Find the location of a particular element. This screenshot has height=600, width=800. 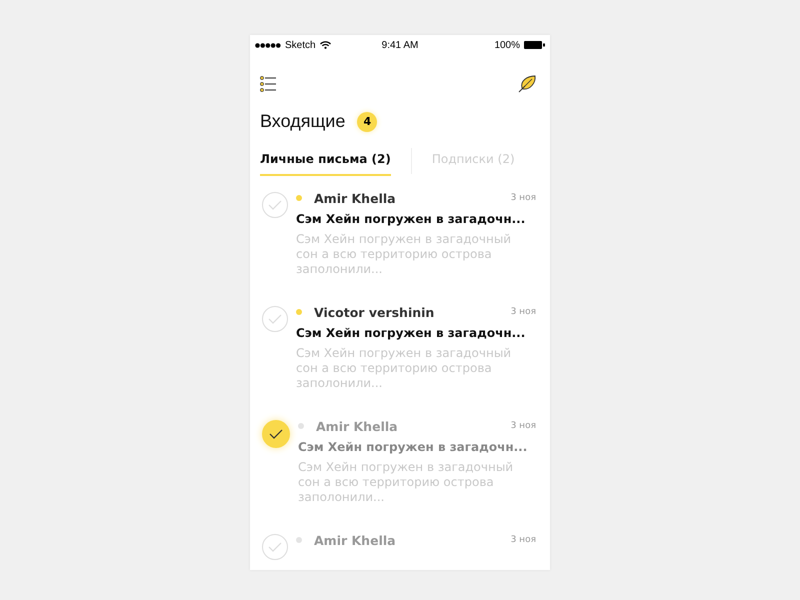

carrier-name: Sketch is located at coordinates (300, 45).